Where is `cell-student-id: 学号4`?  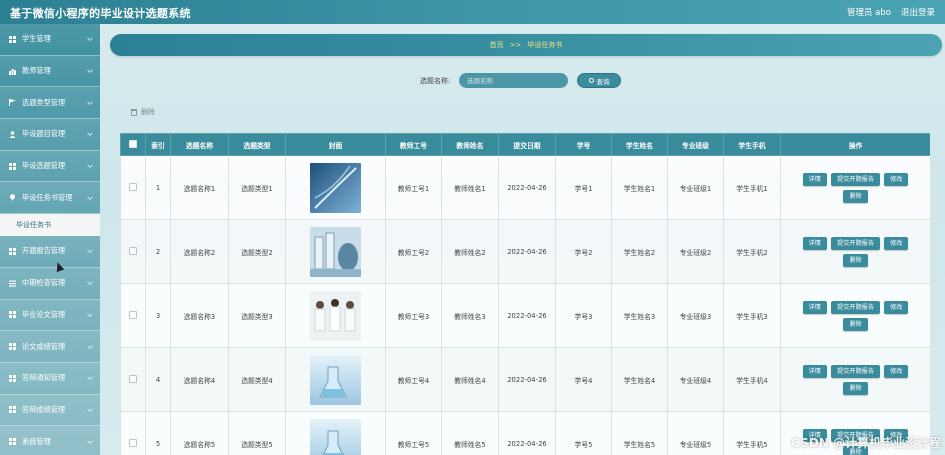 cell-student-id: 学号4 is located at coordinates (583, 379).